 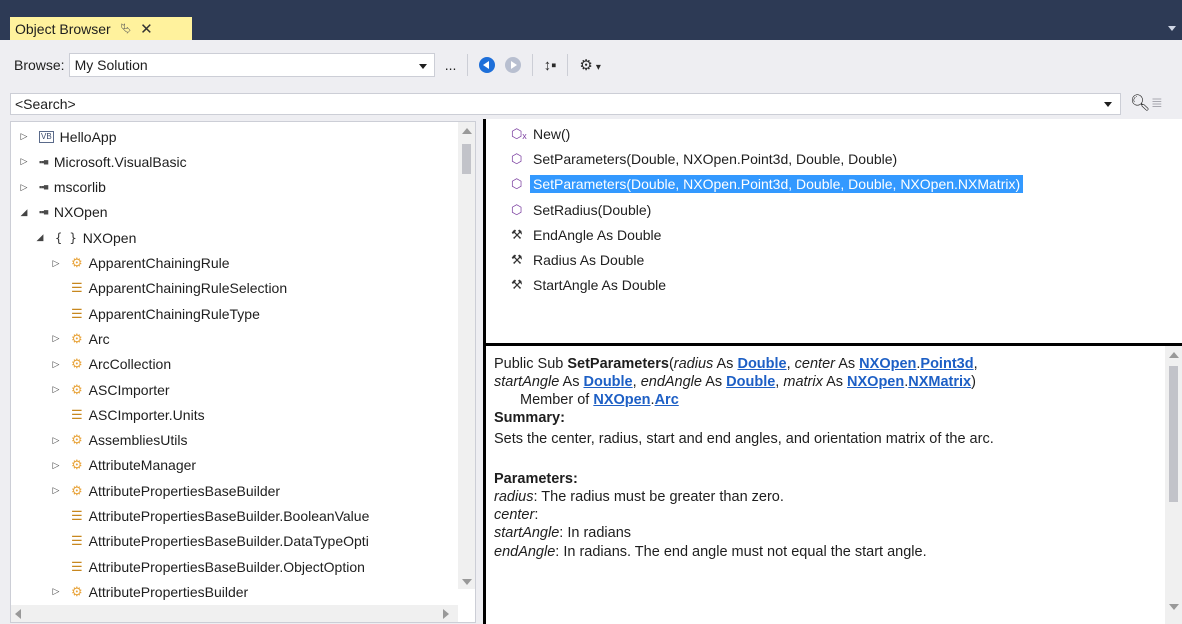 I want to click on member-item: ⚒ Radius As Double, so click(x=577, y=260).